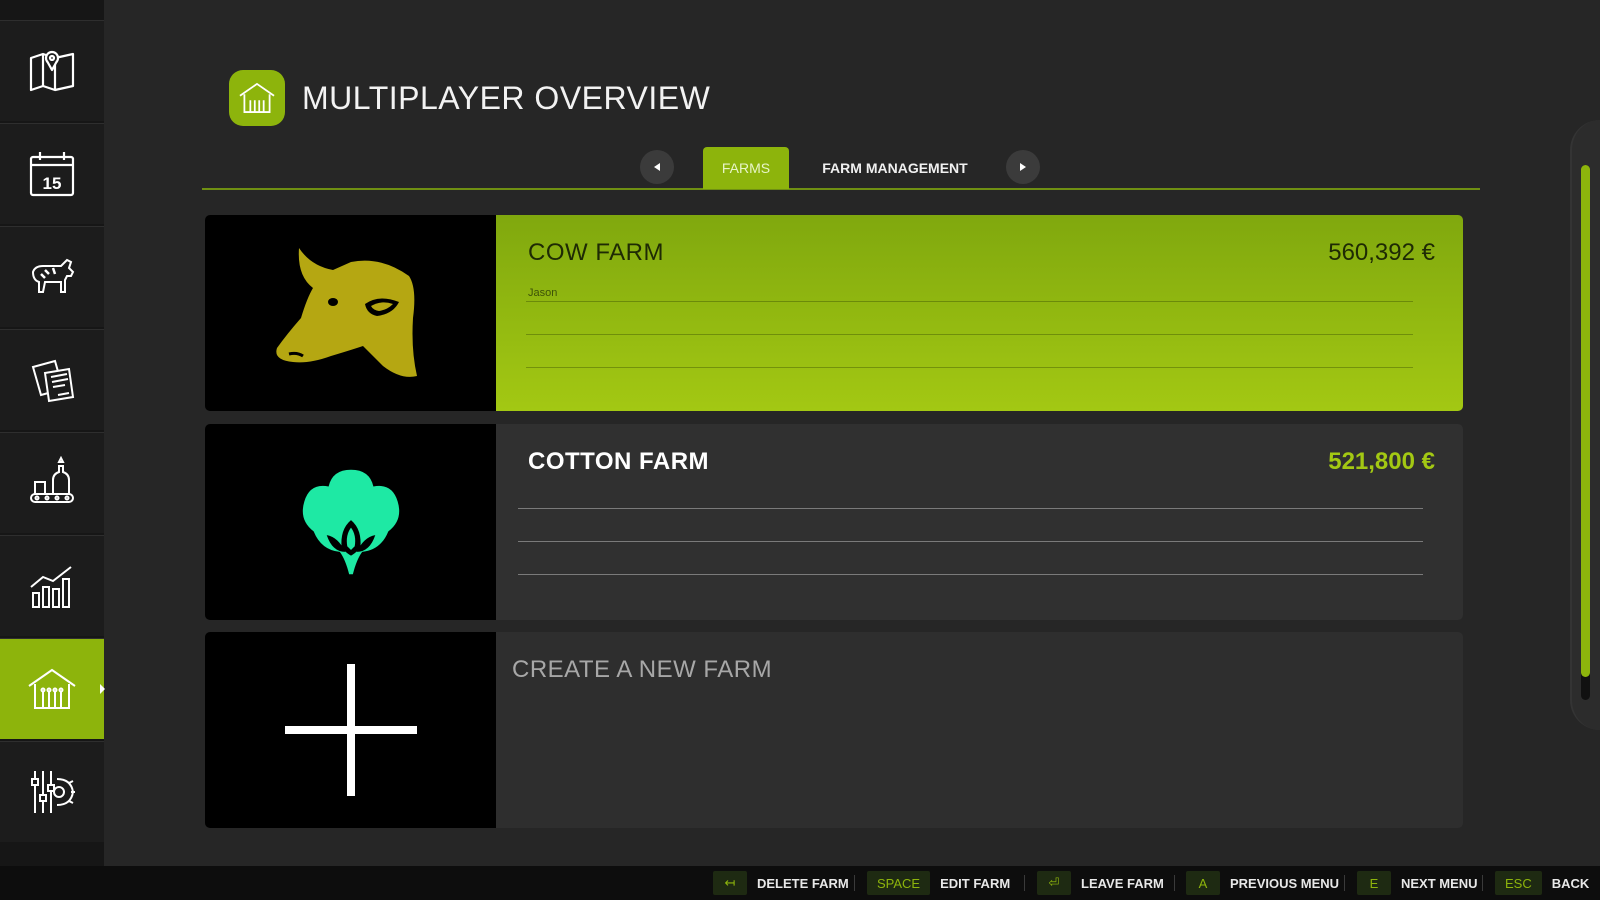 Image resolution: width=1600 pixels, height=900 pixels. What do you see at coordinates (895, 168) in the screenshot?
I see `tab-farm-management: FARM MANAGEMENT` at bounding box center [895, 168].